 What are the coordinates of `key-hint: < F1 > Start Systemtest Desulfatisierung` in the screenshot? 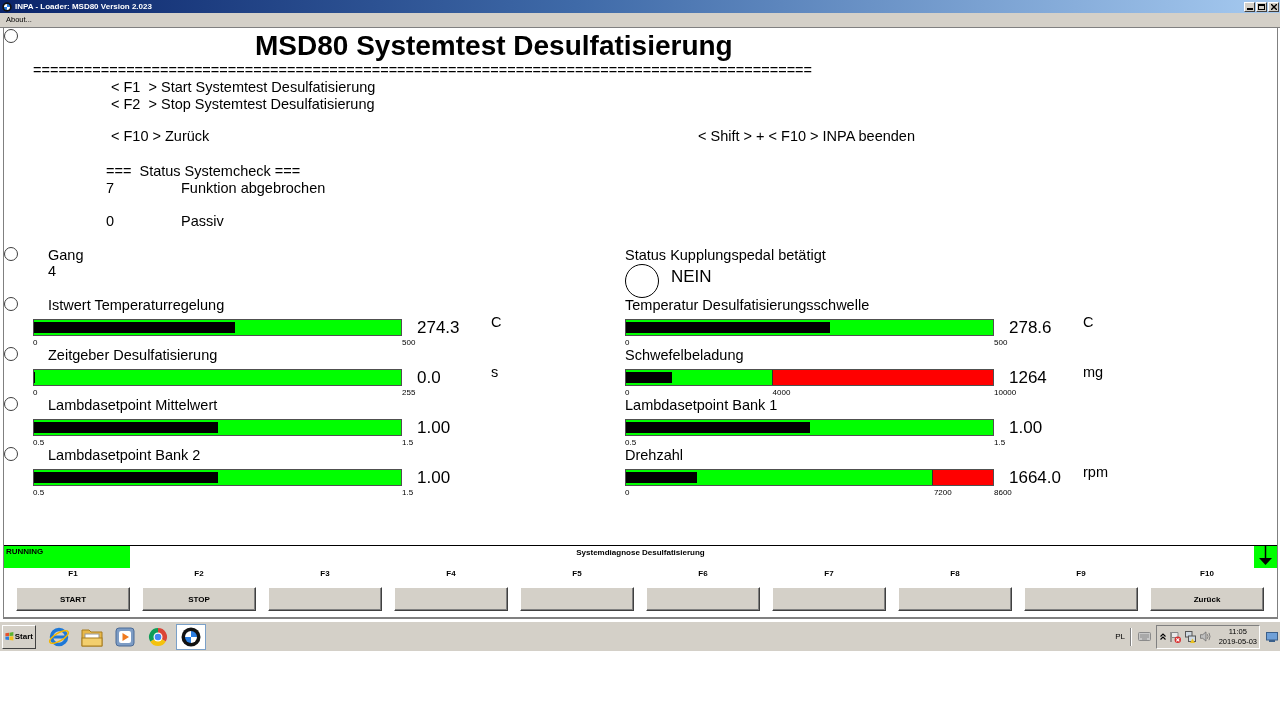 It's located at (243, 87).